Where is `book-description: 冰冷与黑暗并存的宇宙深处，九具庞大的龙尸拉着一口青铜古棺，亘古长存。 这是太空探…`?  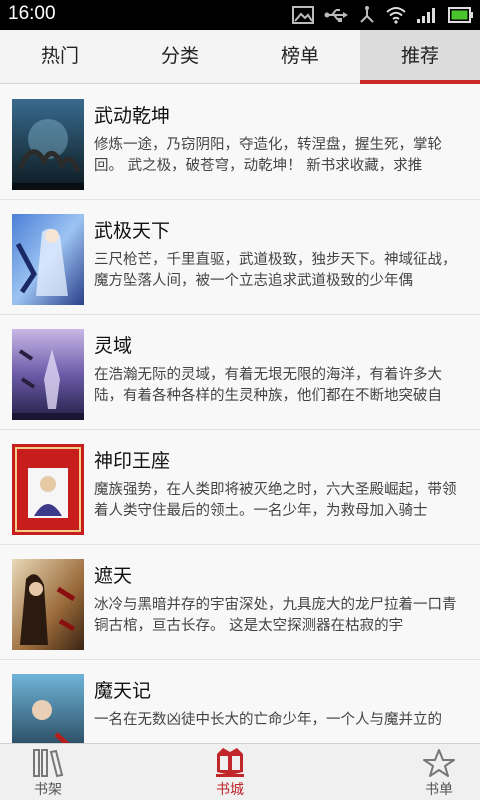 book-description: 冰冷与黑暗并存的宇宙深处，九具庞大的龙尸拉着一口青铜古棺，亘古长存。 这是太空探… is located at coordinates (275, 615).